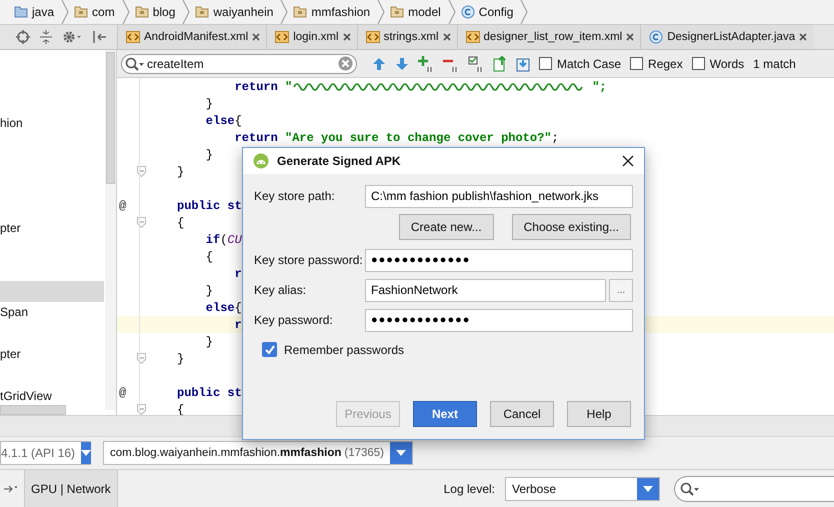 The height and width of the screenshot is (507, 834). What do you see at coordinates (238, 325) in the screenshot?
I see `code-line: r` at bounding box center [238, 325].